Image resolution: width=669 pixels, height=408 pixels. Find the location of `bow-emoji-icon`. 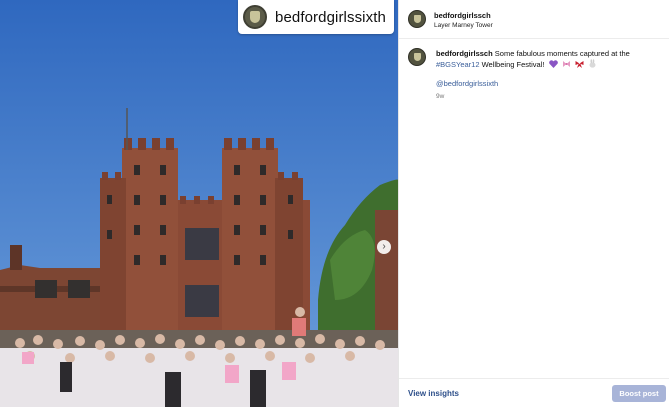

bow-emoji-icon is located at coordinates (566, 65).